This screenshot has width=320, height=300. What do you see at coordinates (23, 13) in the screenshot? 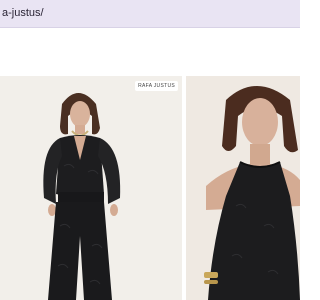
I see `address-url-text: a-justus/` at bounding box center [23, 13].